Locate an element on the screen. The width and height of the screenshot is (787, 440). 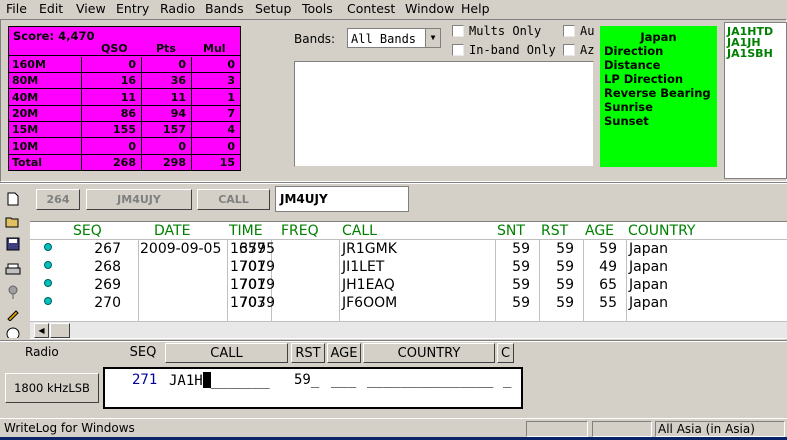
menu-view: View is located at coordinates (91, 8).